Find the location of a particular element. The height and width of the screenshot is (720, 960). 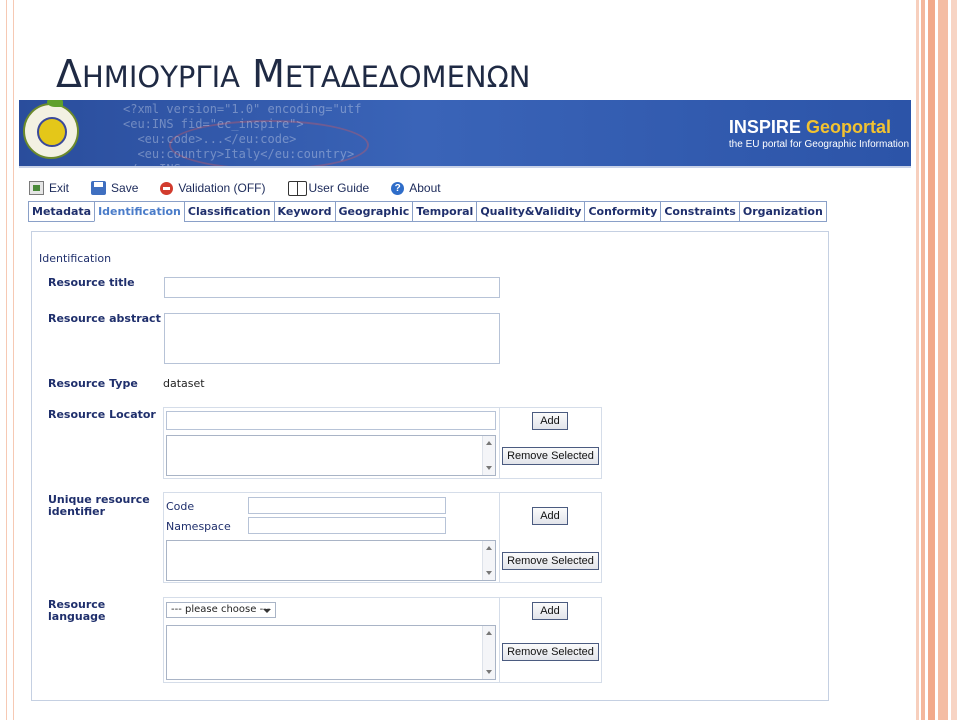

exit-label: Exit is located at coordinates (59, 188).